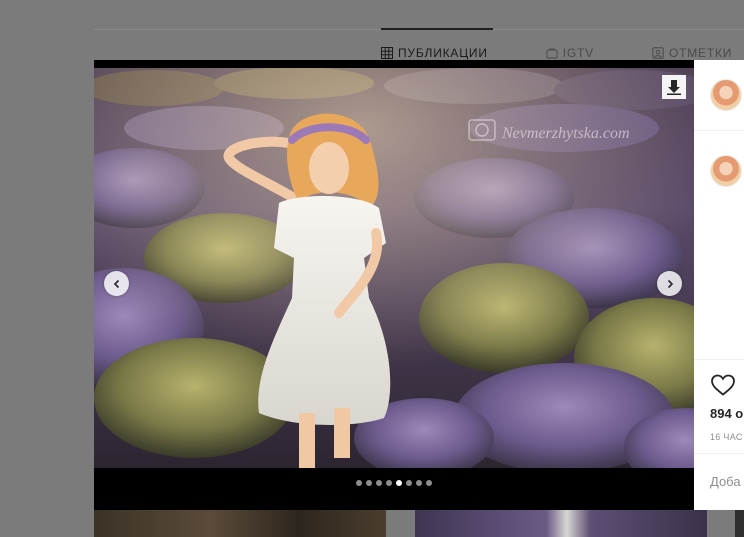 The height and width of the screenshot is (537, 744). I want to click on author-avatar, so click(726, 95).